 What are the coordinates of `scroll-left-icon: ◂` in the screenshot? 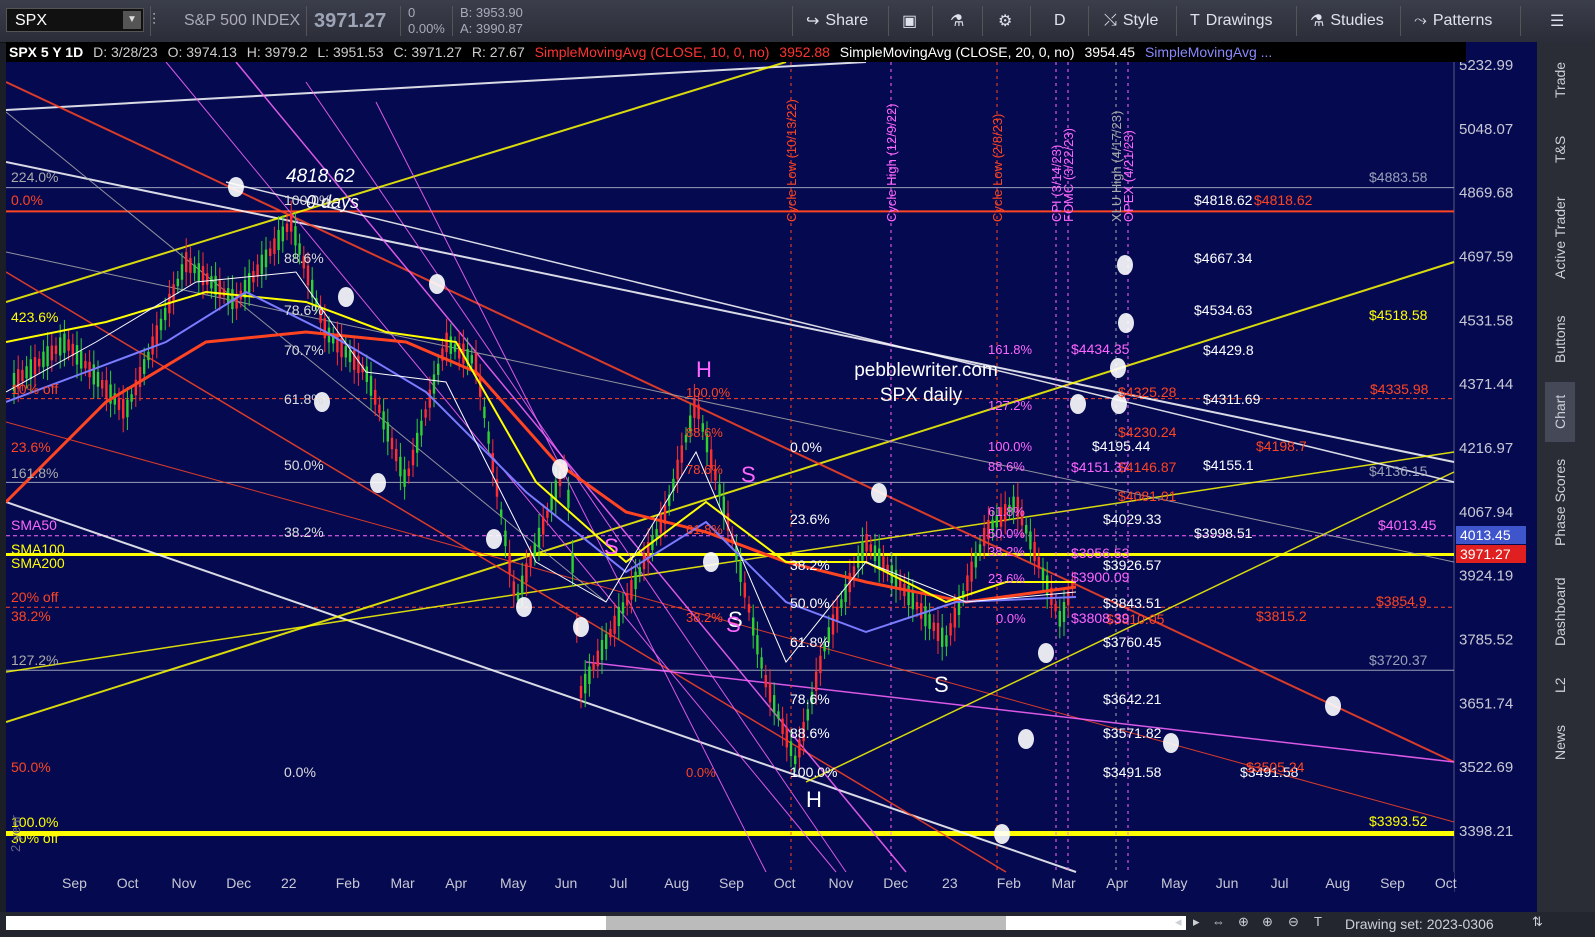 It's located at (1178, 922).